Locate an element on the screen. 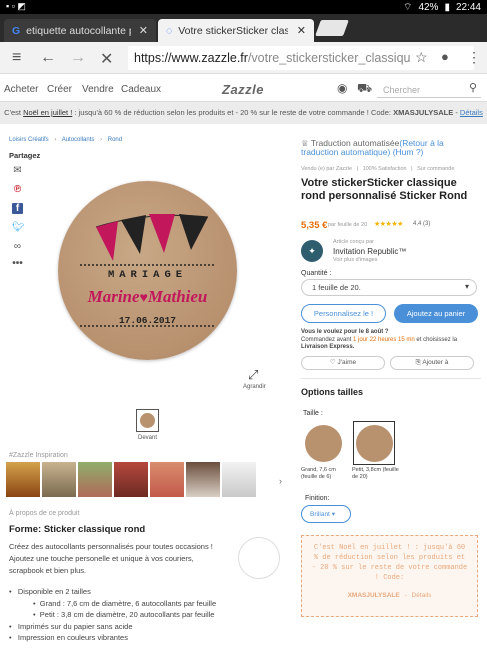  thumbnail-front is located at coordinates (147, 420).